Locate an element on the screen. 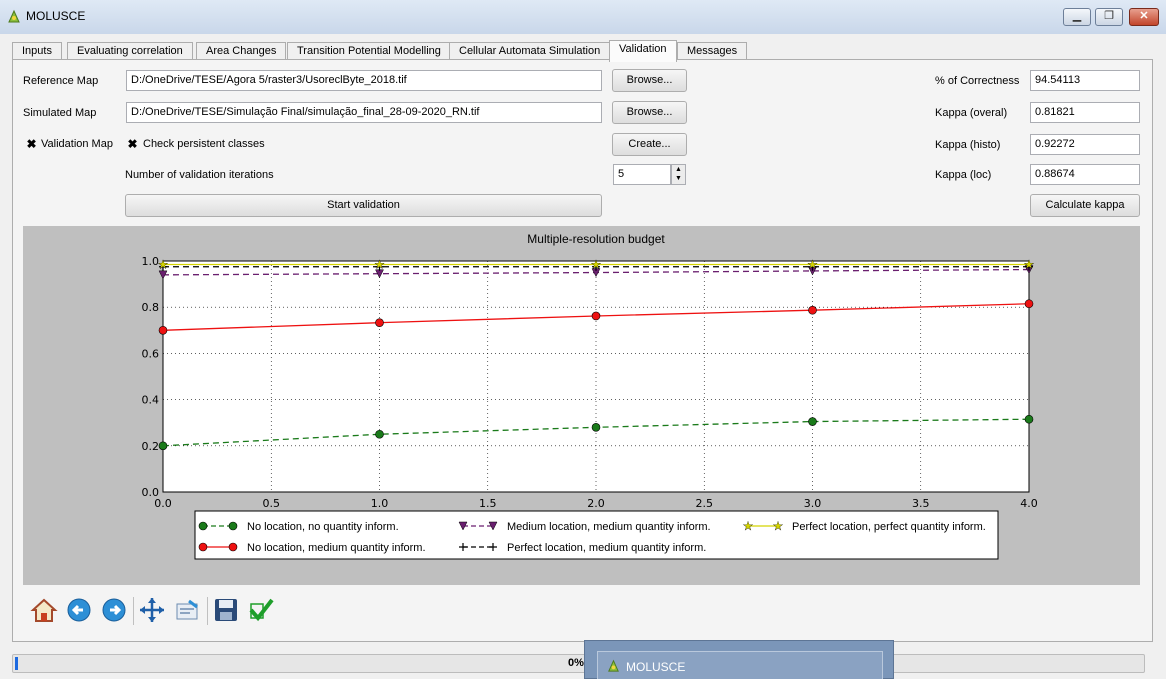 The image size is (1166, 679). x-tick-label: 1.5 is located at coordinates (488, 503).